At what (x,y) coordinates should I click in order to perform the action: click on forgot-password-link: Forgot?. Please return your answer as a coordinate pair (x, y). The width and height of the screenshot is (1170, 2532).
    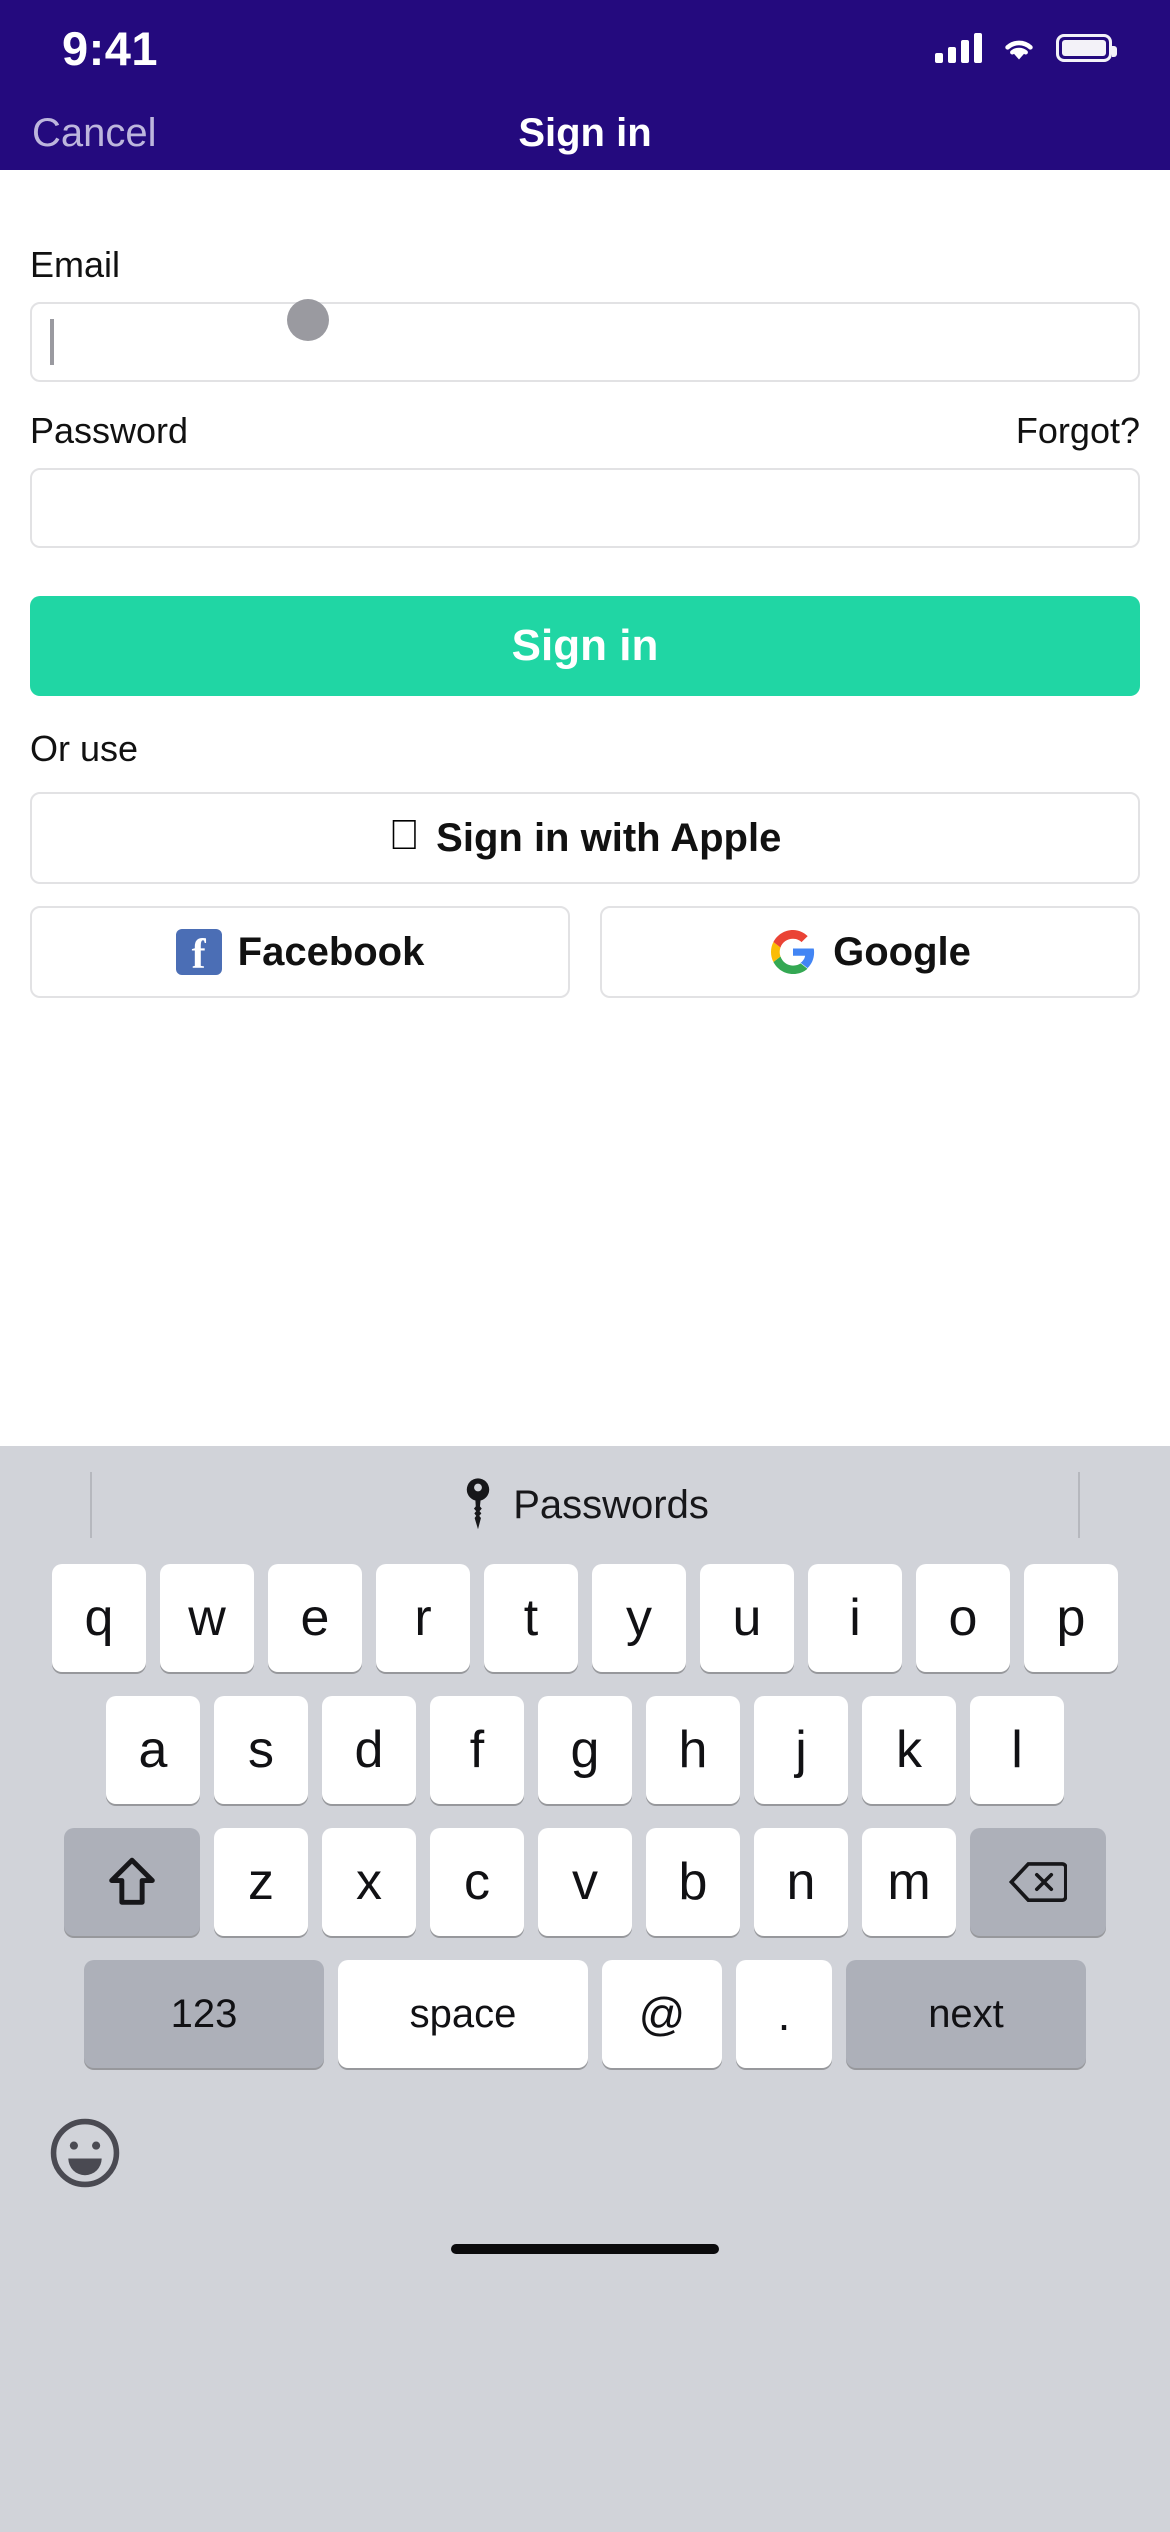
    Looking at the image, I should click on (1078, 431).